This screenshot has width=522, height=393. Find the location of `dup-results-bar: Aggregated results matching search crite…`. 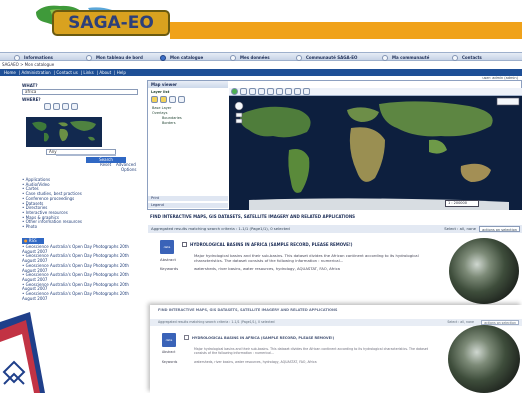

dup-results-bar: Aggregated results matching search crite… is located at coordinates (336, 322).